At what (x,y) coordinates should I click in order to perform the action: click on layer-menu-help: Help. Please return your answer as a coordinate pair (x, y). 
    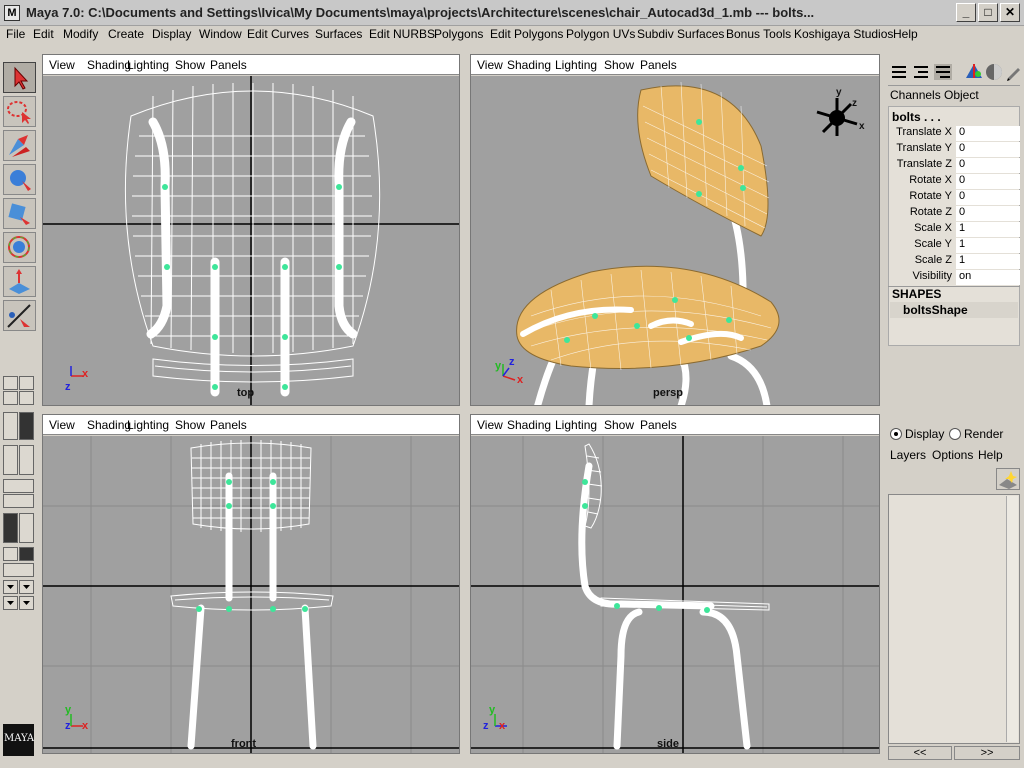
    Looking at the image, I should click on (990, 455).